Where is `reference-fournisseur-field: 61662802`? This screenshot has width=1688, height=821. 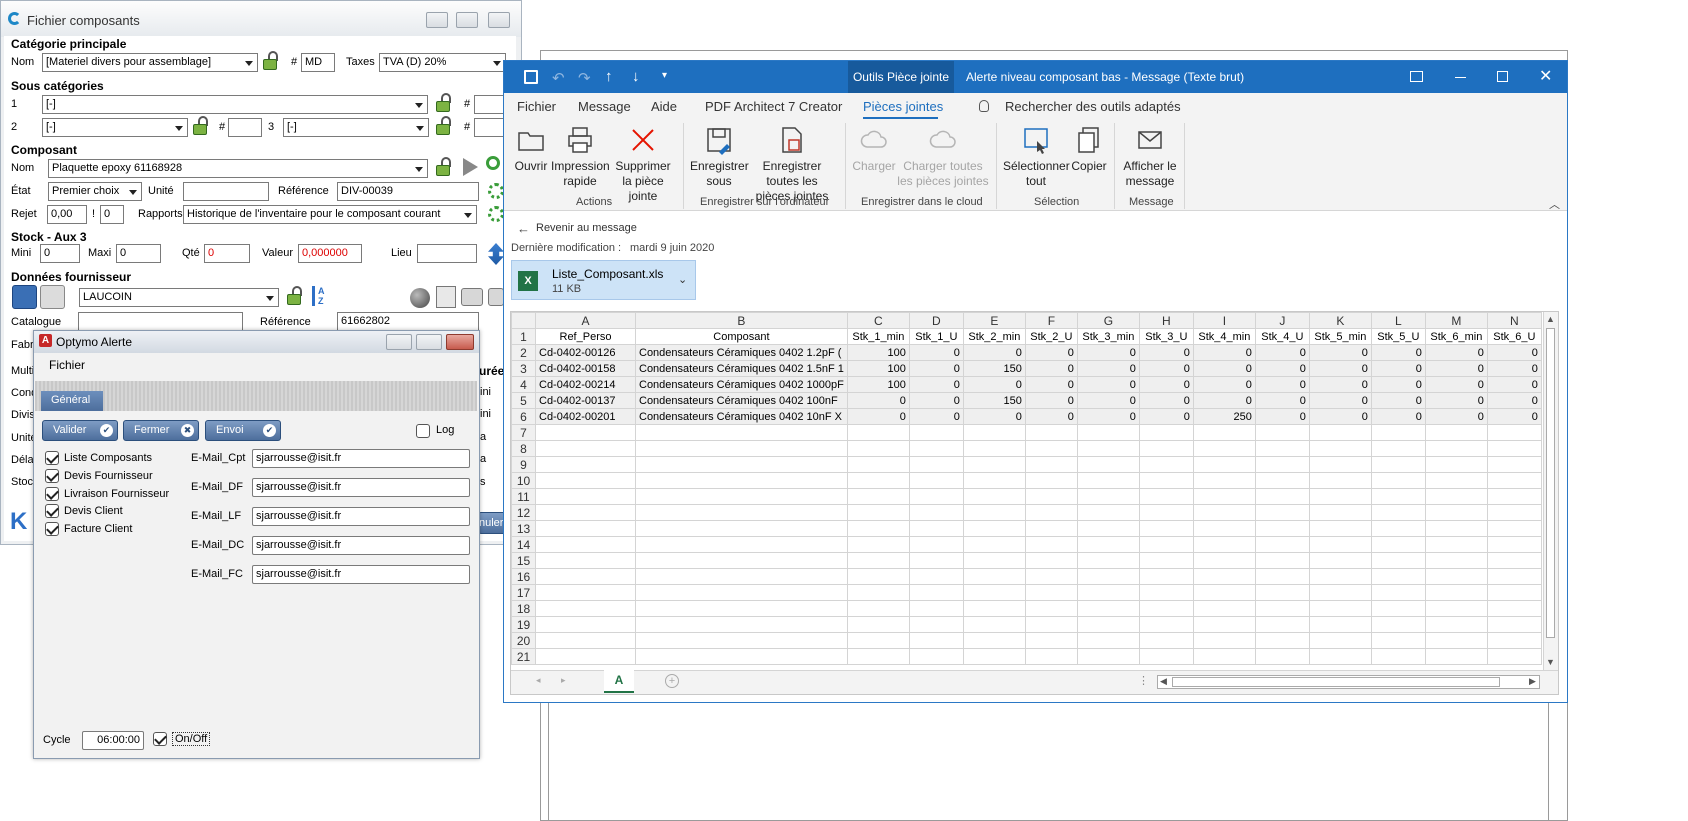 reference-fournisseur-field: 61662802 is located at coordinates (408, 321).